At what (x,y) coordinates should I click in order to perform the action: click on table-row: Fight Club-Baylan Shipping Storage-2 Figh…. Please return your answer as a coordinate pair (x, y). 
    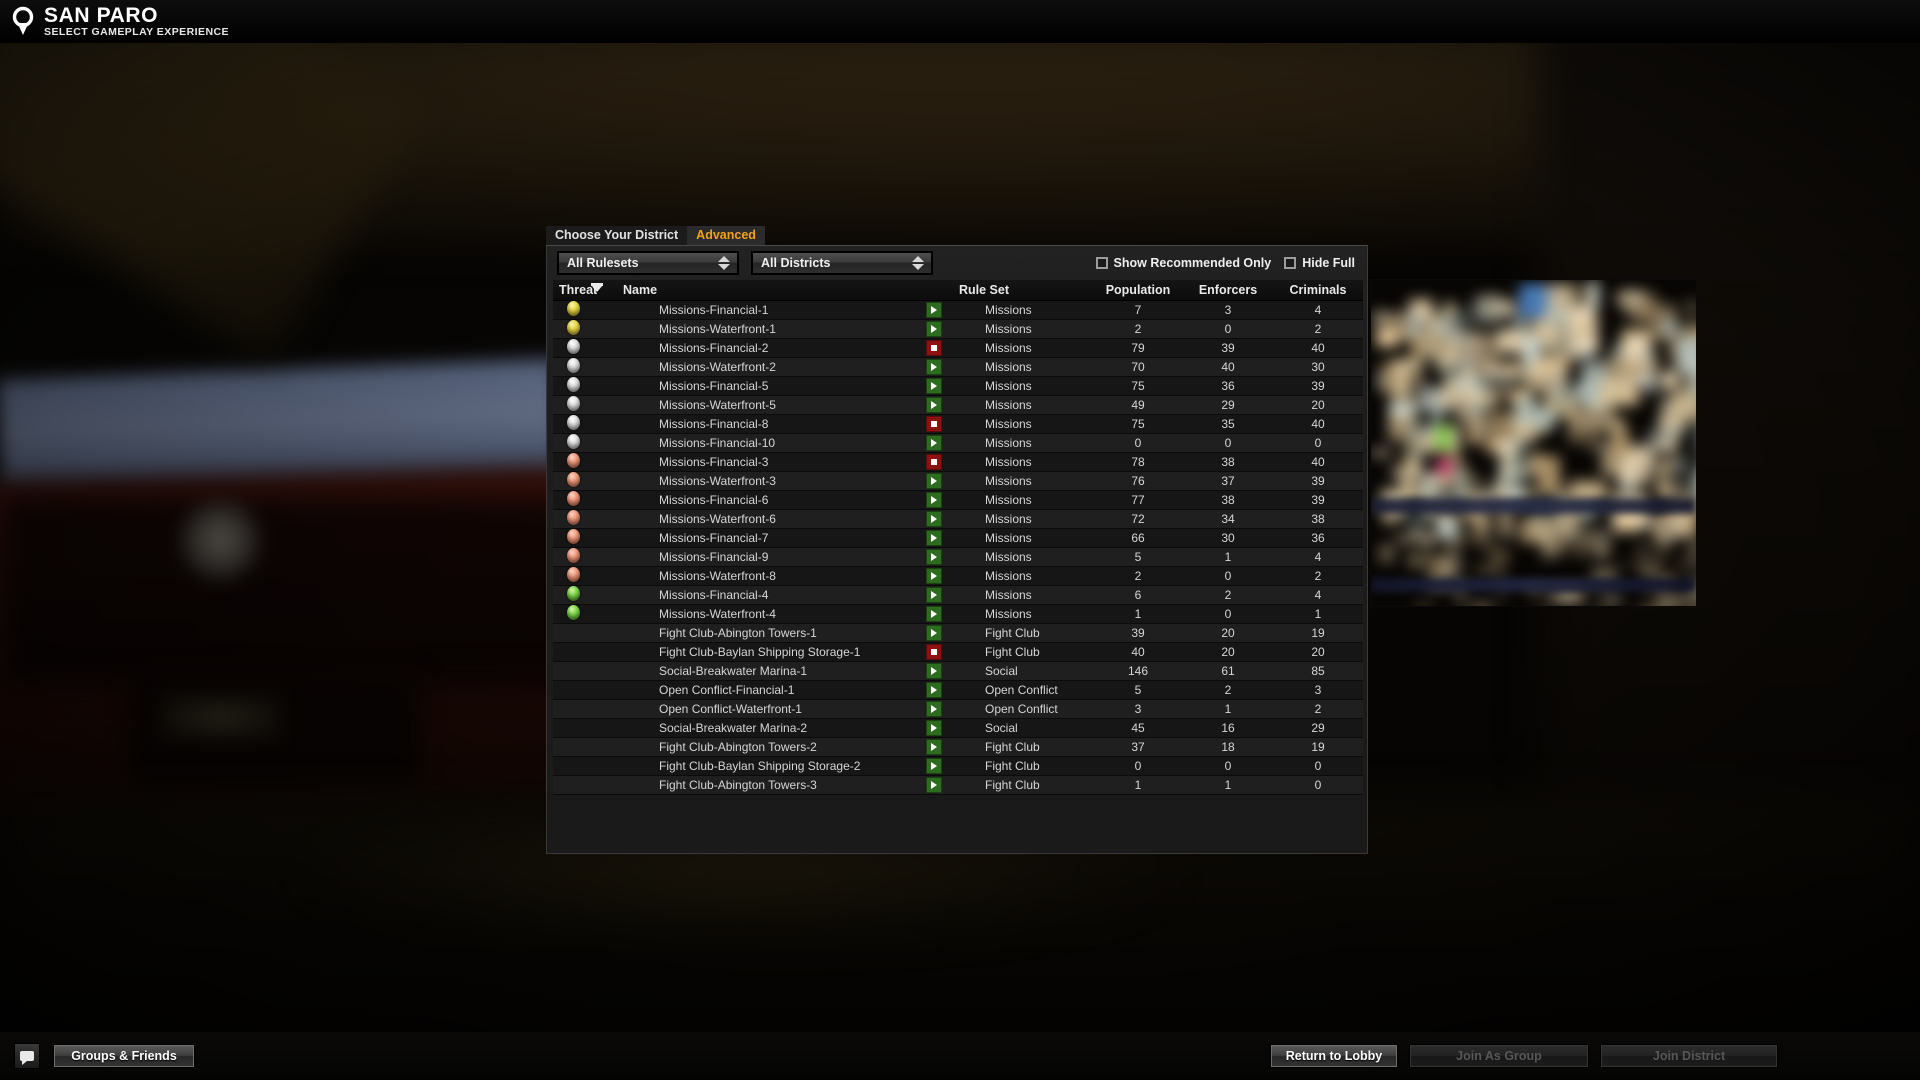
    Looking at the image, I should click on (958, 766).